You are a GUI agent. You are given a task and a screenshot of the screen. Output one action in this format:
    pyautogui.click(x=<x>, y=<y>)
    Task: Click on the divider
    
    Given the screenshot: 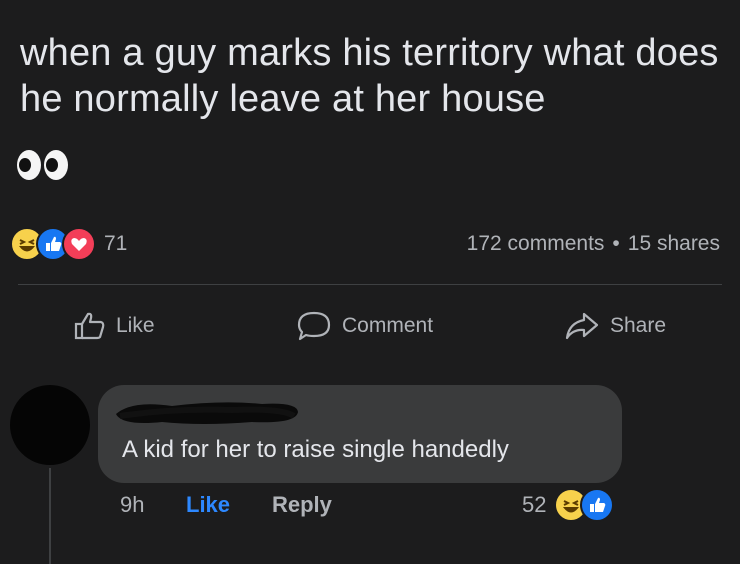 What is the action you would take?
    pyautogui.click(x=370, y=284)
    